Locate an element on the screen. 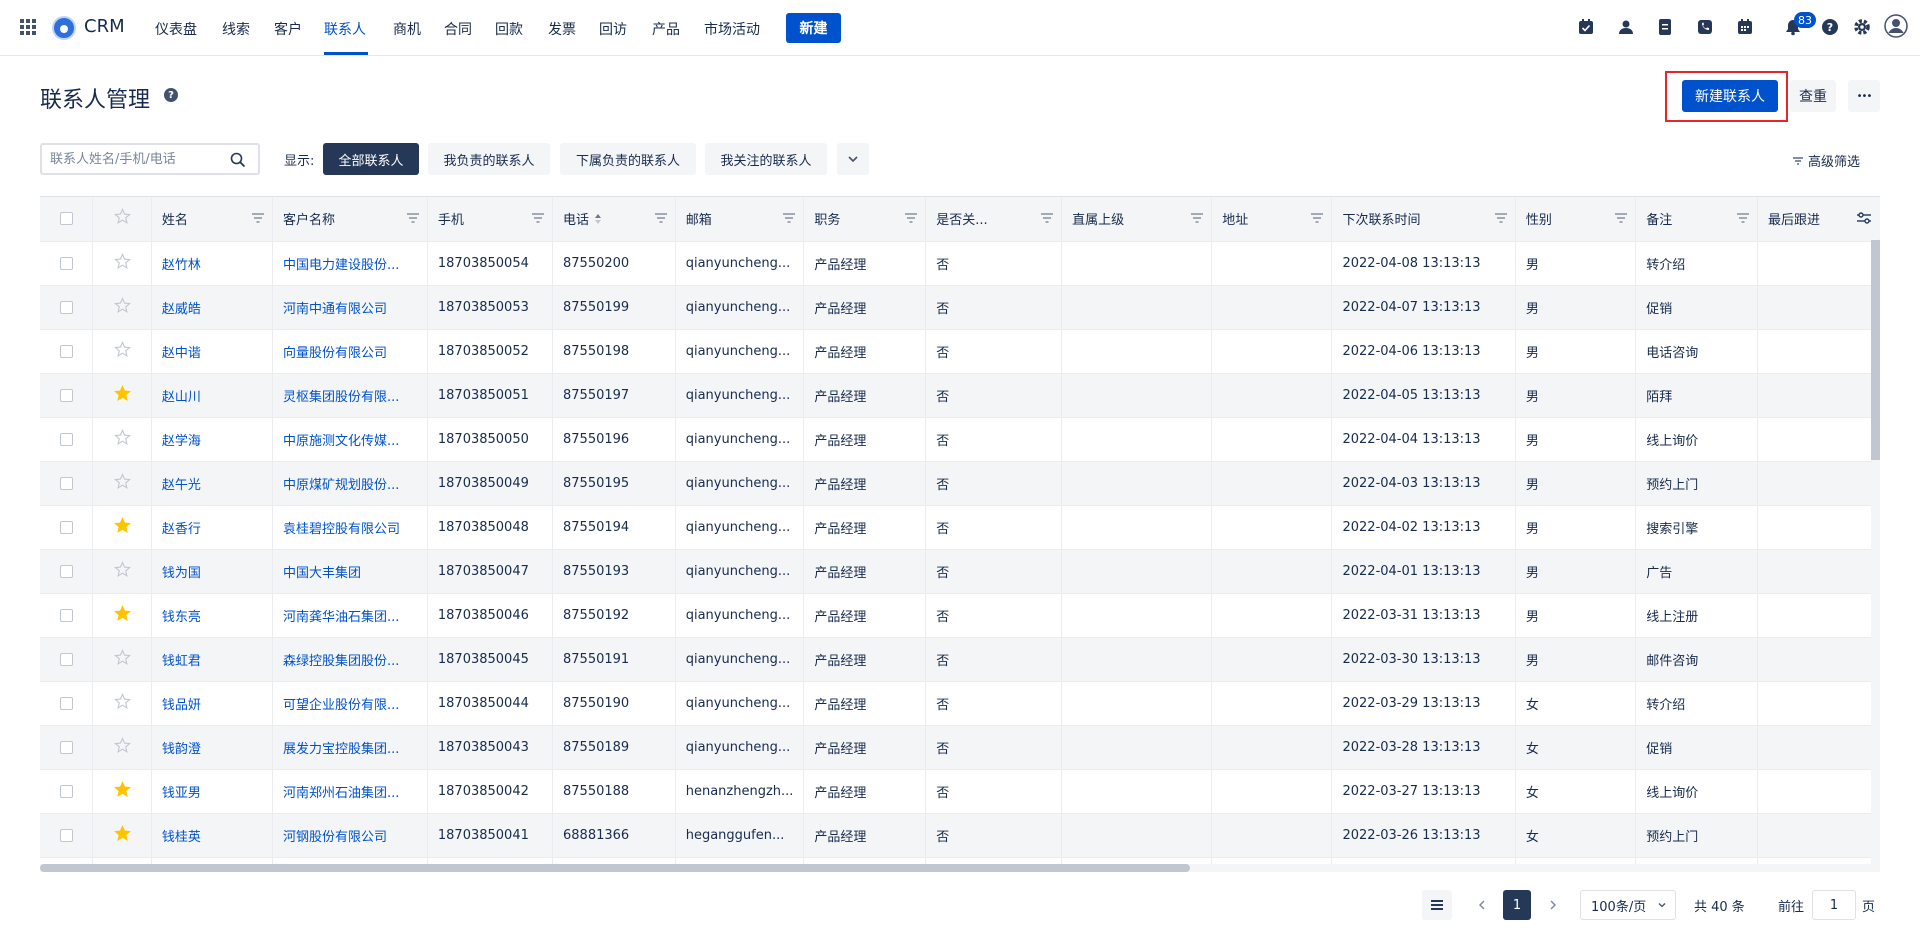 This screenshot has width=1920, height=937. calendar-icon is located at coordinates (1745, 27).